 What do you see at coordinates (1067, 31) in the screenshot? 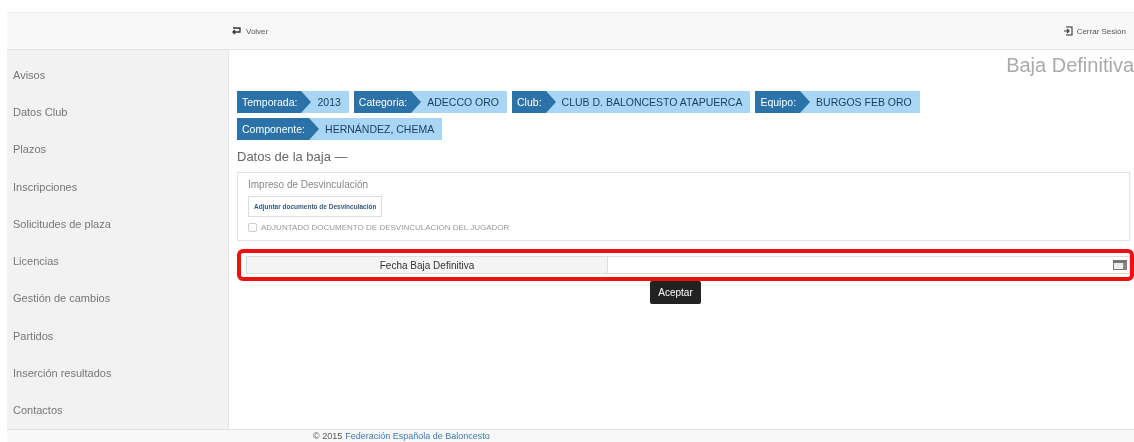
I see `sign-in-icon` at bounding box center [1067, 31].